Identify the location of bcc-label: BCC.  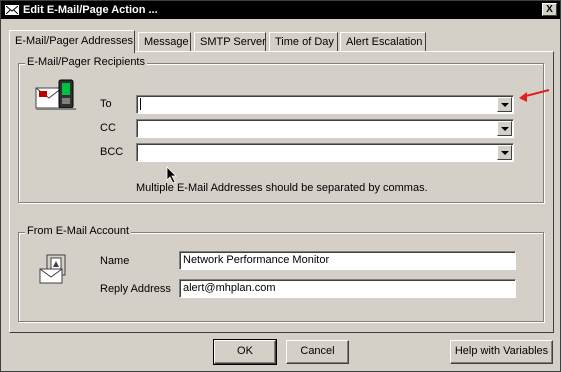
(112, 152).